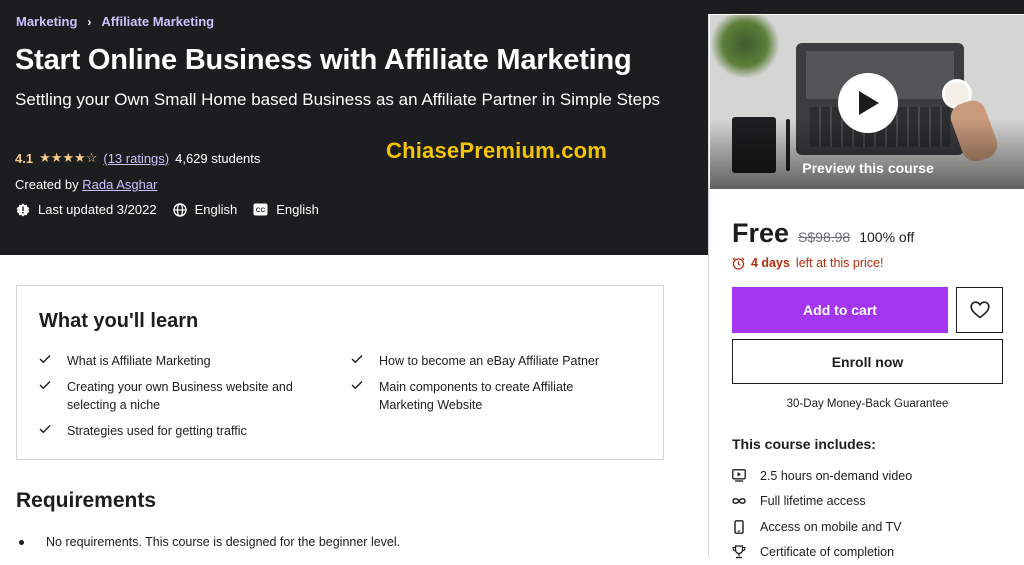 This screenshot has height=565, width=1024. I want to click on course-preview: Preview this course, so click(866, 102).